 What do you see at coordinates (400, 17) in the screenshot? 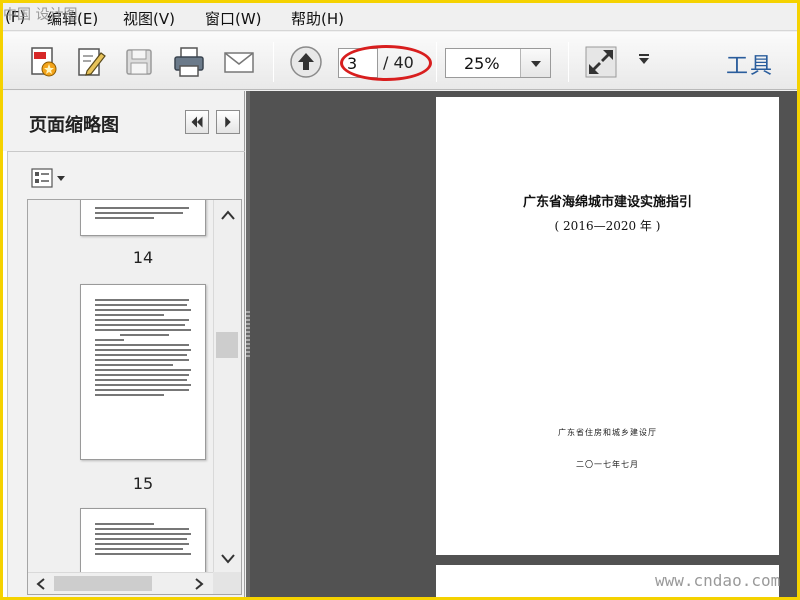
I see `menu-bar: (F) 编辑(E) 视图(V) 窗口(W) 帮助(H) 中国 设计图` at bounding box center [400, 17].